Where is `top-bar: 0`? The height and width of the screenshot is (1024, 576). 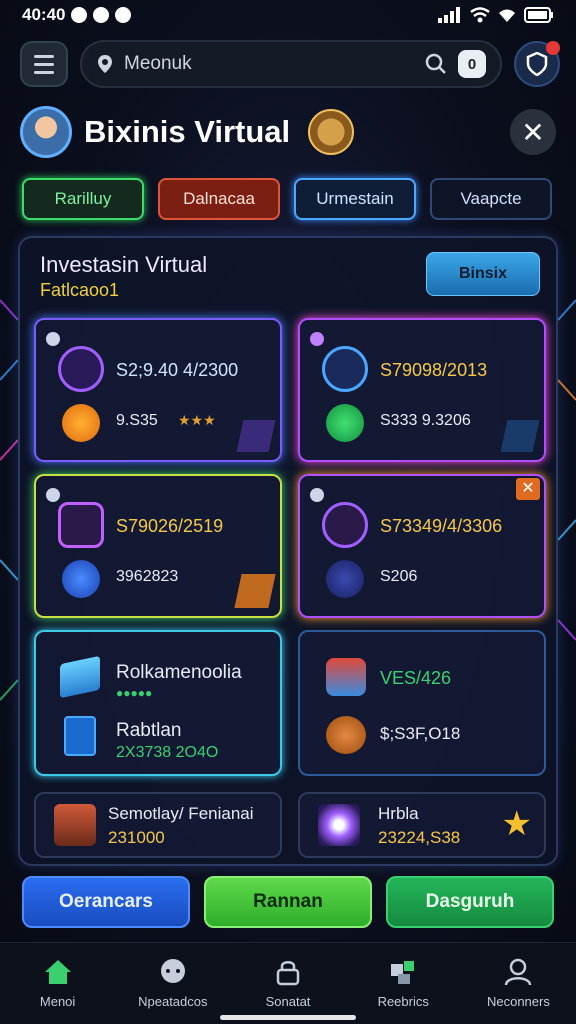
top-bar: 0 is located at coordinates (290, 64).